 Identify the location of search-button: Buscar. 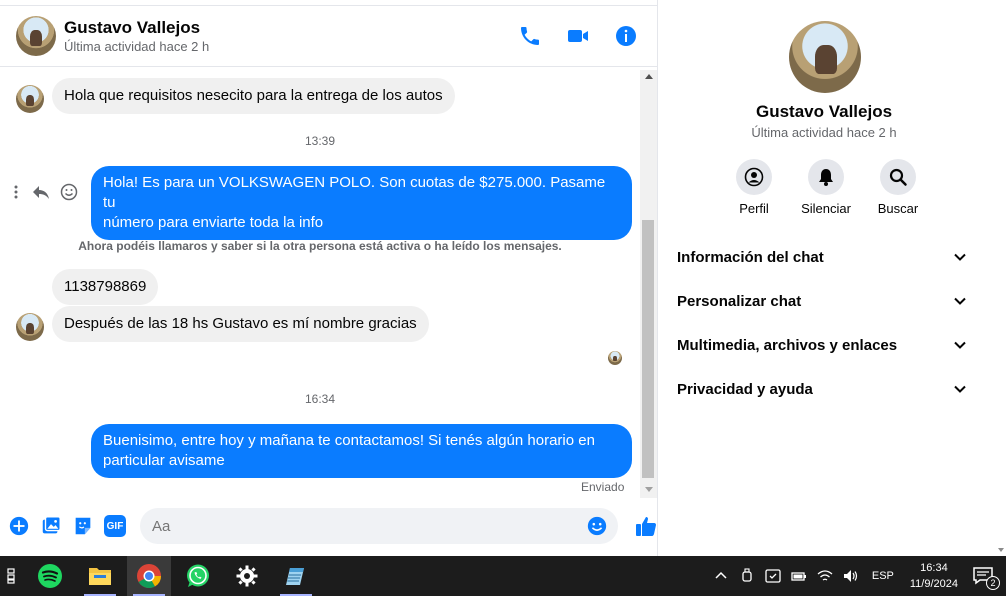
(898, 187).